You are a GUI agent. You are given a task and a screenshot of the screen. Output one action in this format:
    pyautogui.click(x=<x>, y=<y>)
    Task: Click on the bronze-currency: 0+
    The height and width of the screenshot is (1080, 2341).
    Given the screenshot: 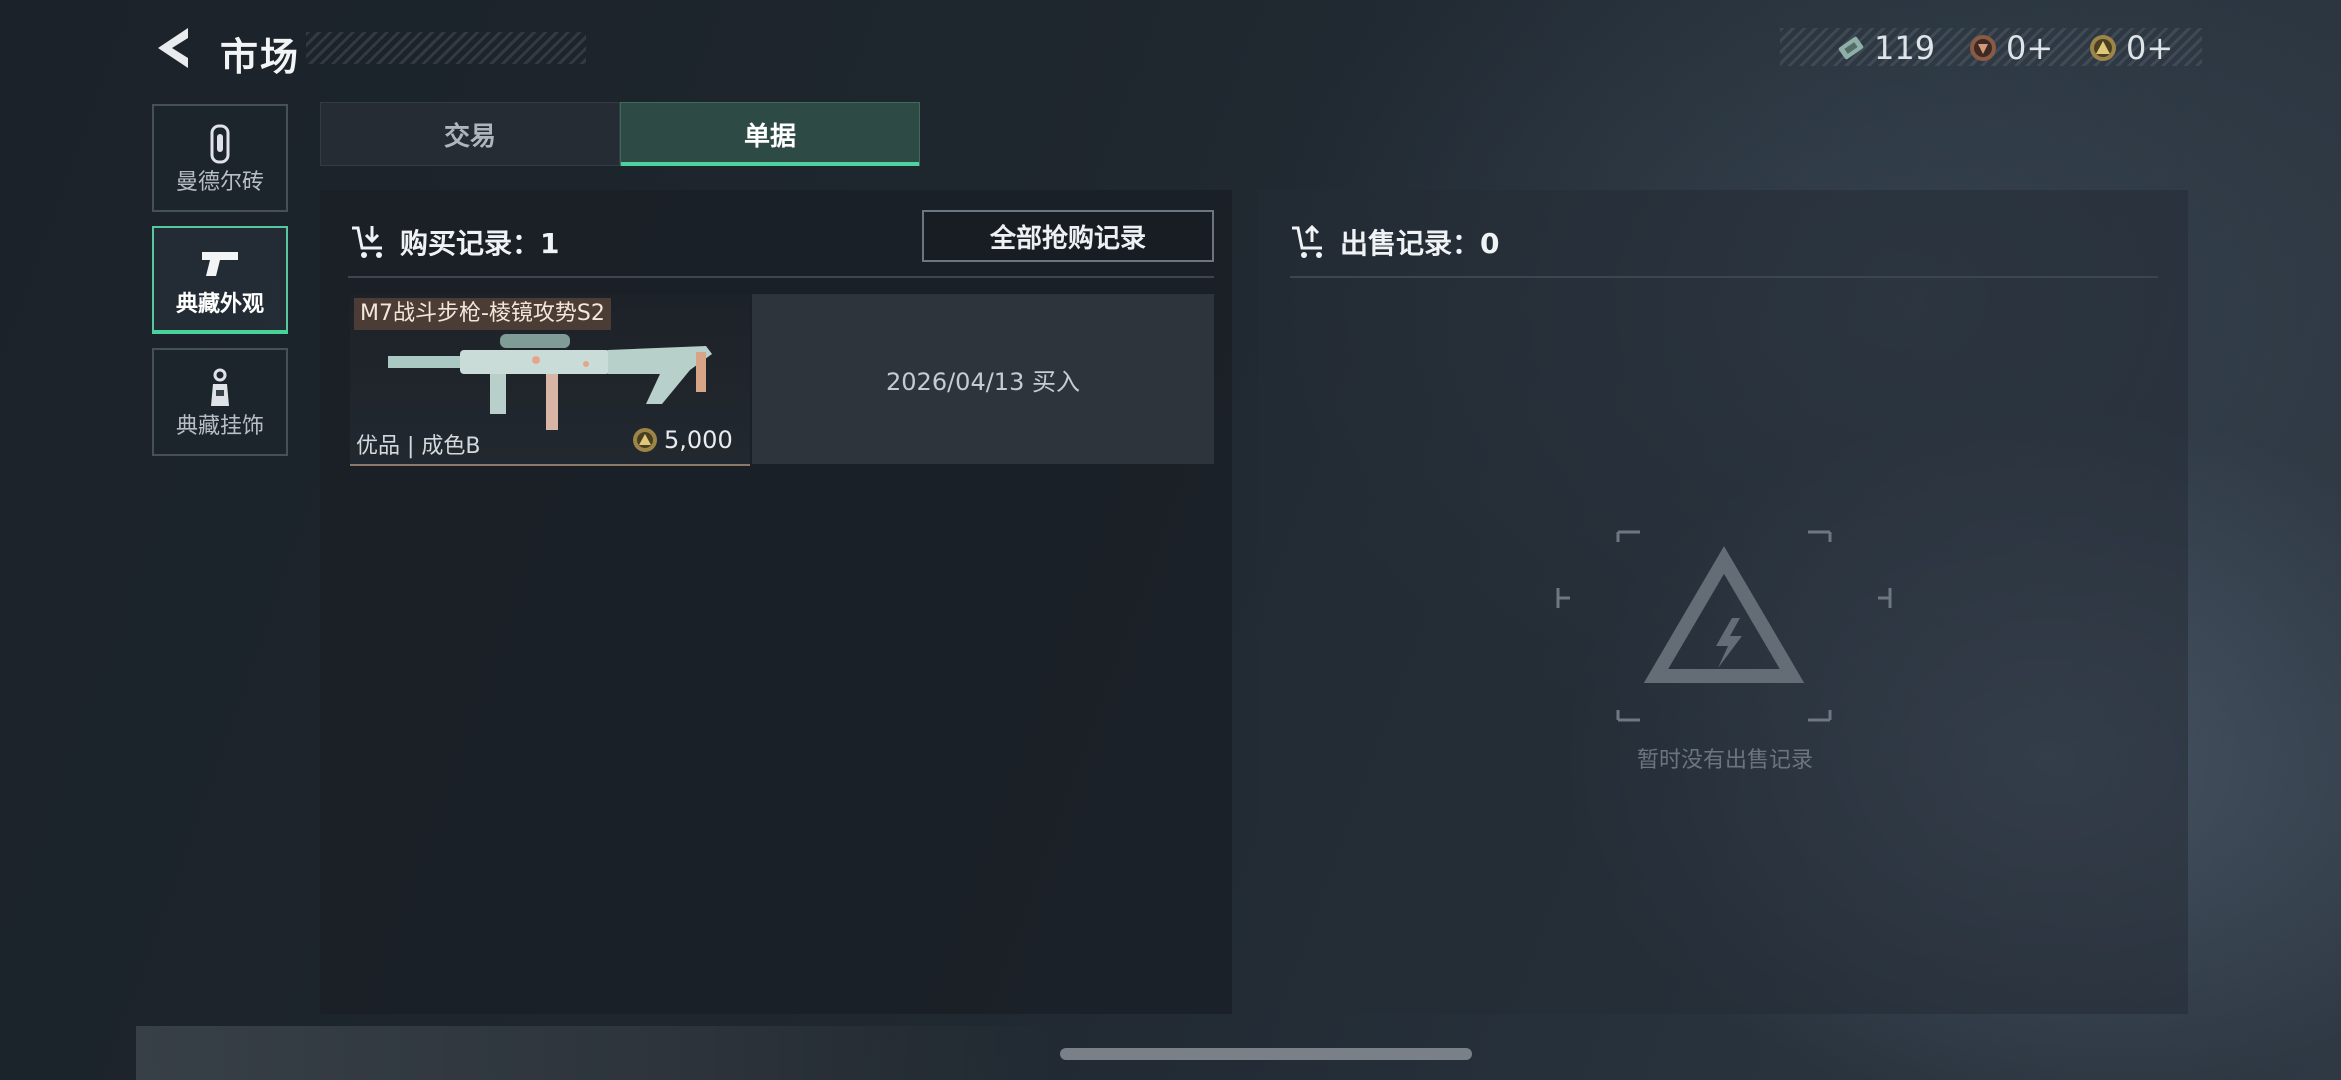 What is the action you would take?
    pyautogui.click(x=2011, y=48)
    